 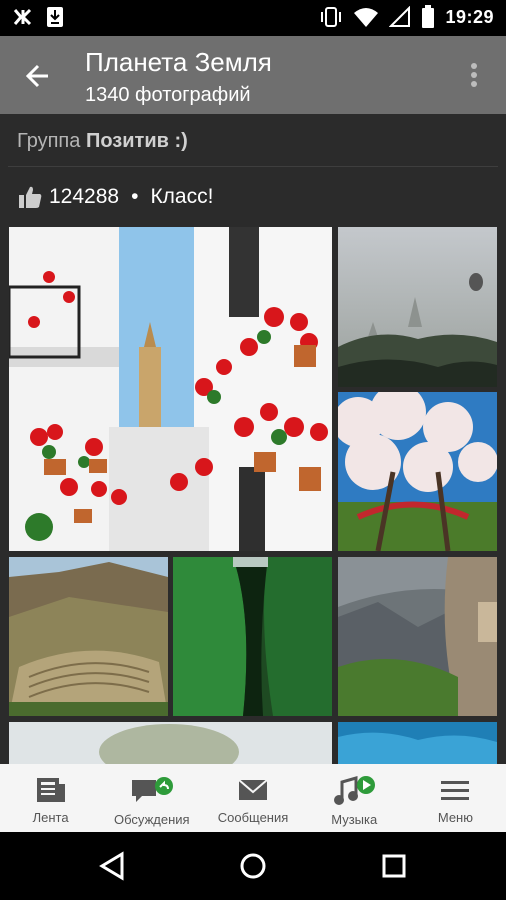 I want to click on nav-label-discussions: Обсуждения, so click(x=152, y=819).